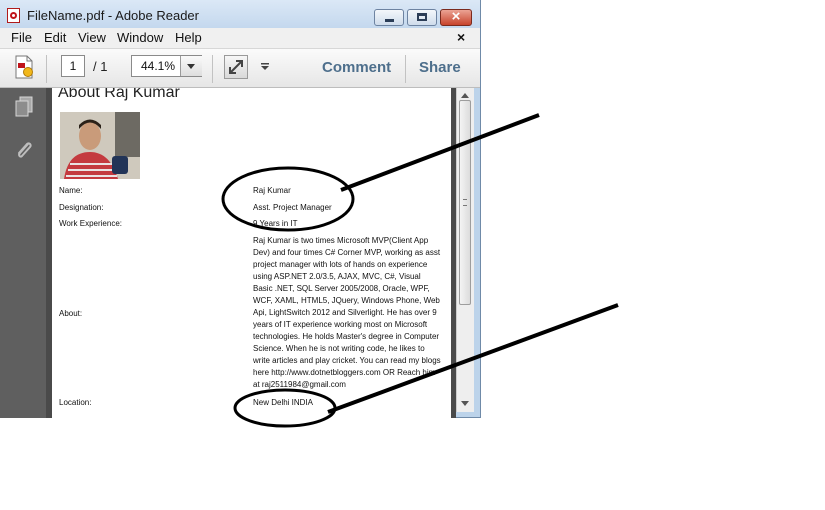 Image resolution: width=825 pixels, height=510 pixels. What do you see at coordinates (272, 190) in the screenshot?
I see `name-value: Raj Kumar` at bounding box center [272, 190].